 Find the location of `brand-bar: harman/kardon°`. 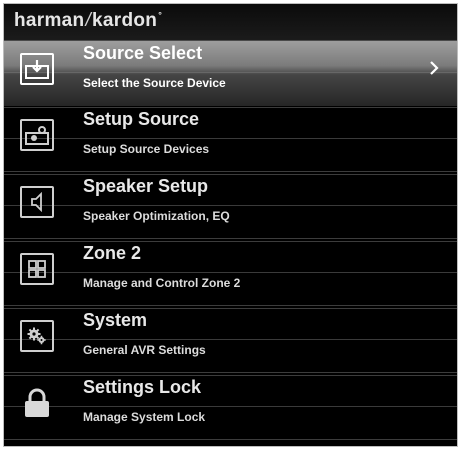

brand-bar: harman/kardon° is located at coordinates (230, 22).